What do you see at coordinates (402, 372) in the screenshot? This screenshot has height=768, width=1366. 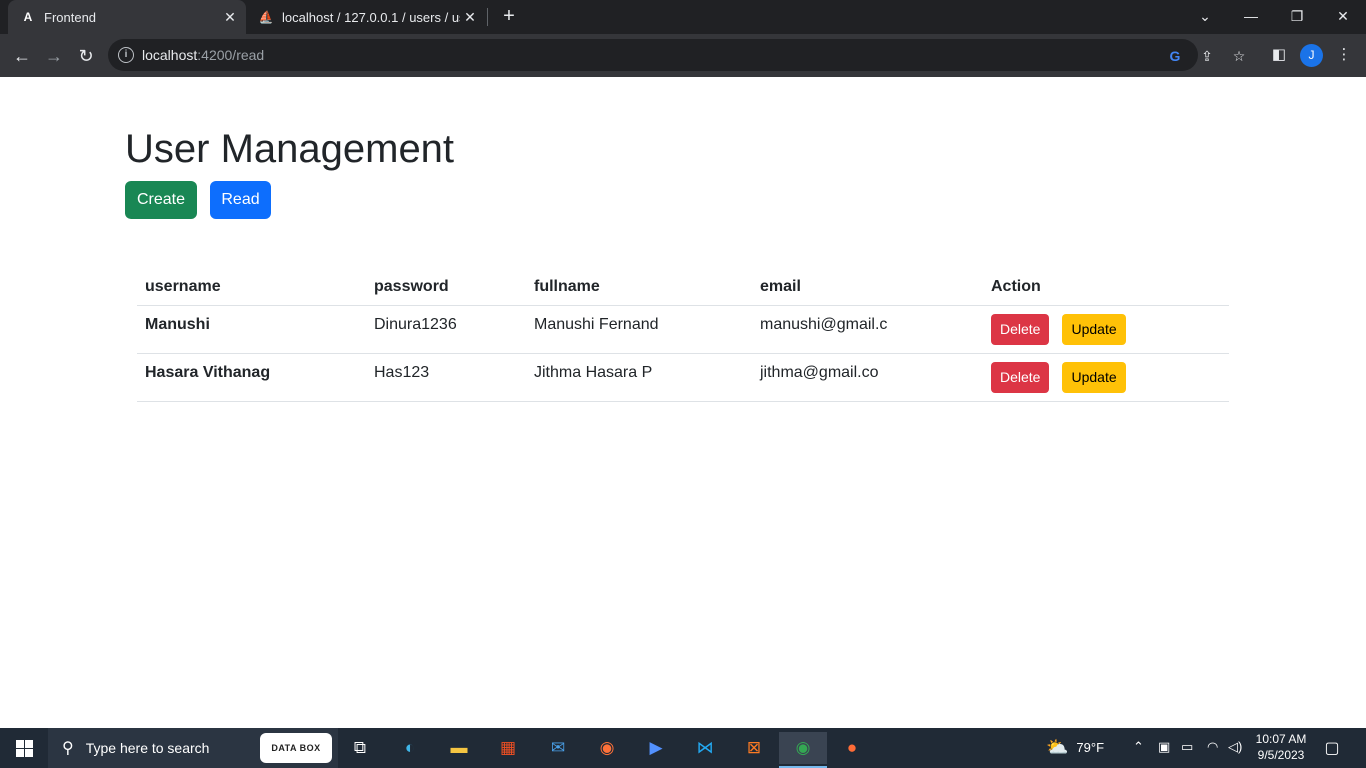 I see `password-text: Has123` at bounding box center [402, 372].